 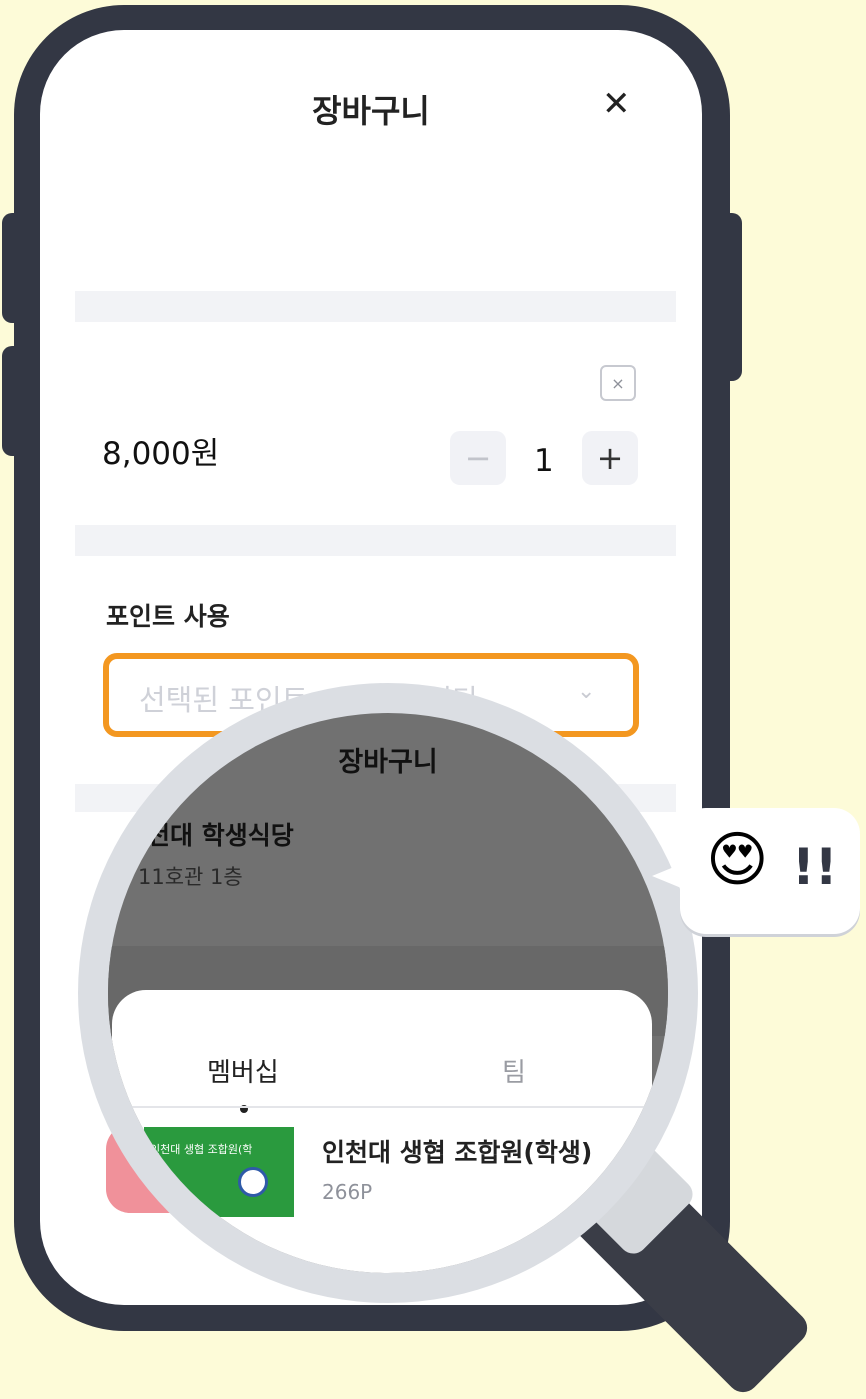 I want to click on membership-card-name: 인천대 생협 조합원(학생), so click(x=457, y=1151).